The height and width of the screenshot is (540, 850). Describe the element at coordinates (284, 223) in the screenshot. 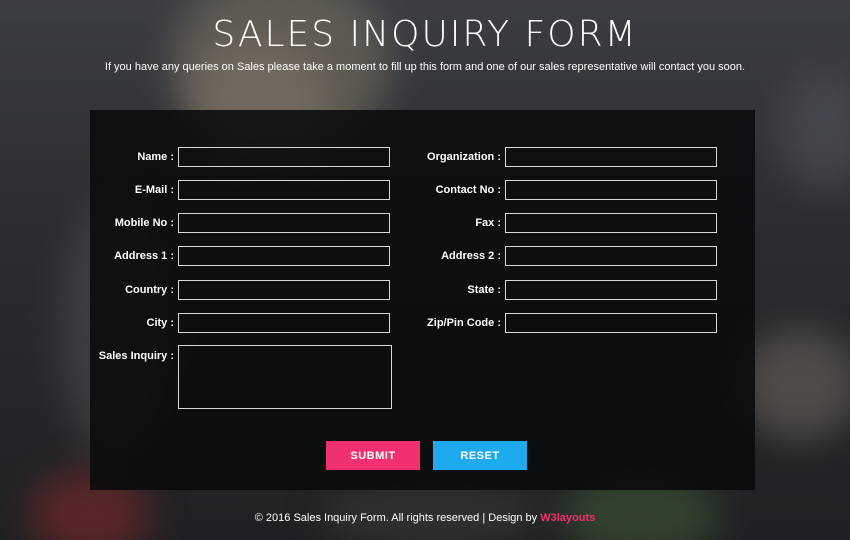

I see `mobile-field` at that location.